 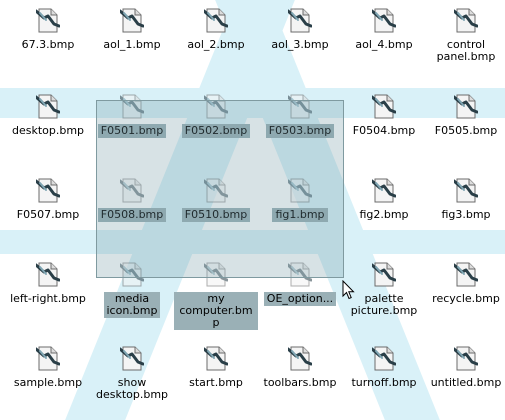 I want to click on file-label: toolbars.bmp, so click(x=300, y=382).